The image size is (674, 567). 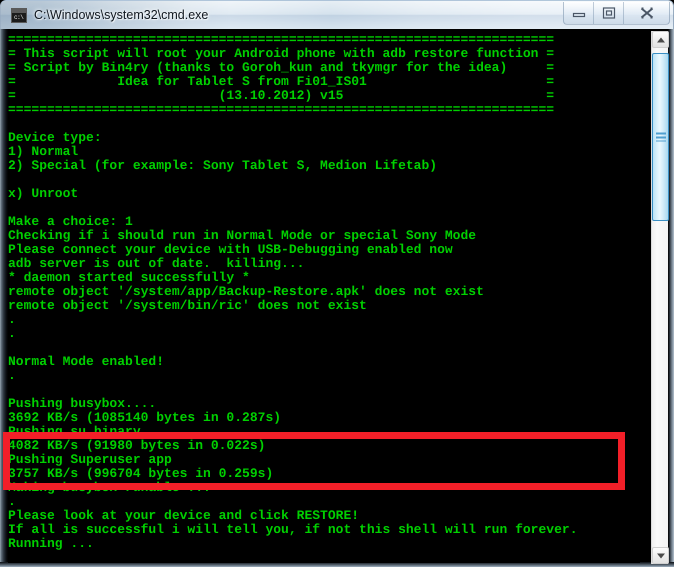 I want to click on window-titlebar: c:\ C:\Windows\system32\cmd.exe, so click(x=337, y=14).